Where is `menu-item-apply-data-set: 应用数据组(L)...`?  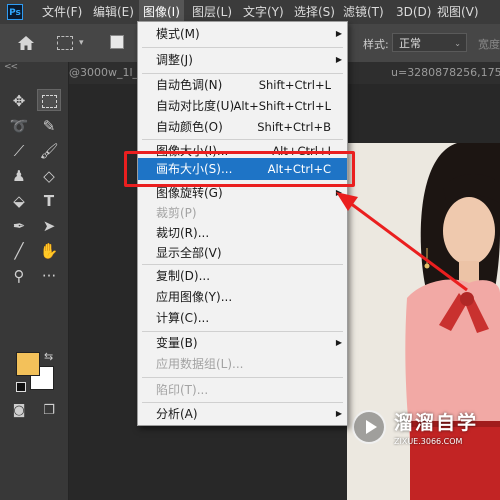
menu-item-apply-data-set: 应用数据组(L)... is located at coordinates (200, 364).